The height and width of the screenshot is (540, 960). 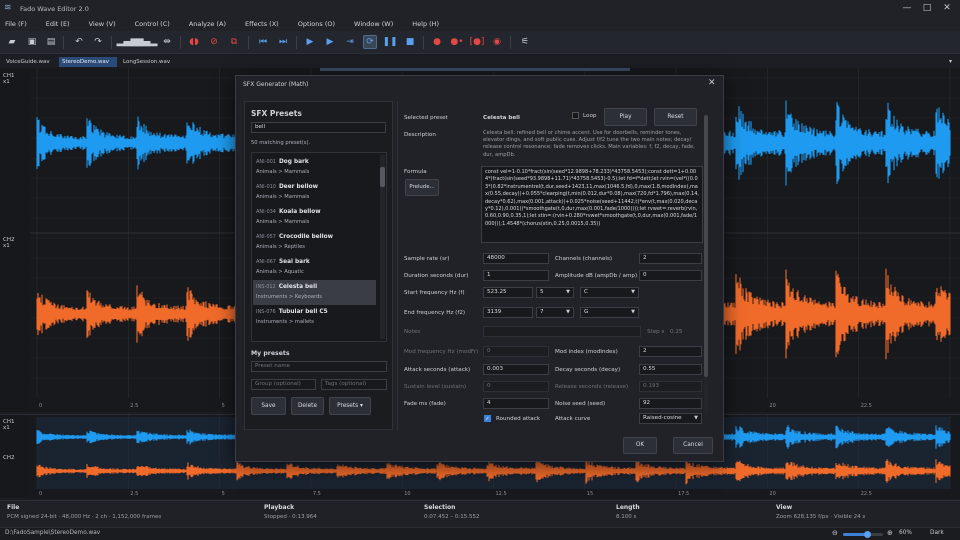 I want to click on rounded-attack-checkbox: ✓, so click(x=487, y=418).